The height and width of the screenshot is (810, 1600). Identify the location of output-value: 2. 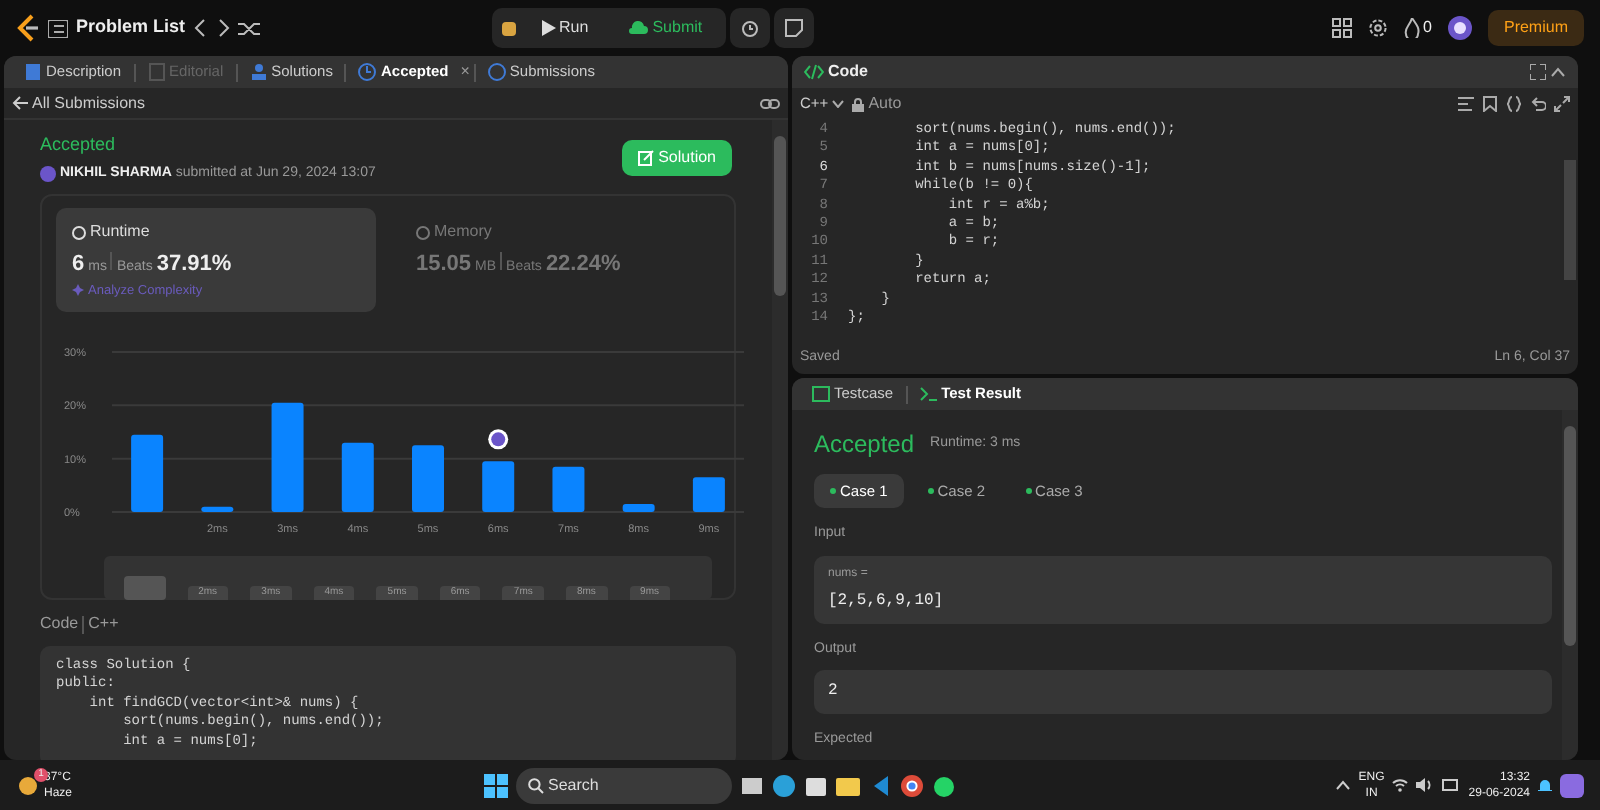
(834, 692).